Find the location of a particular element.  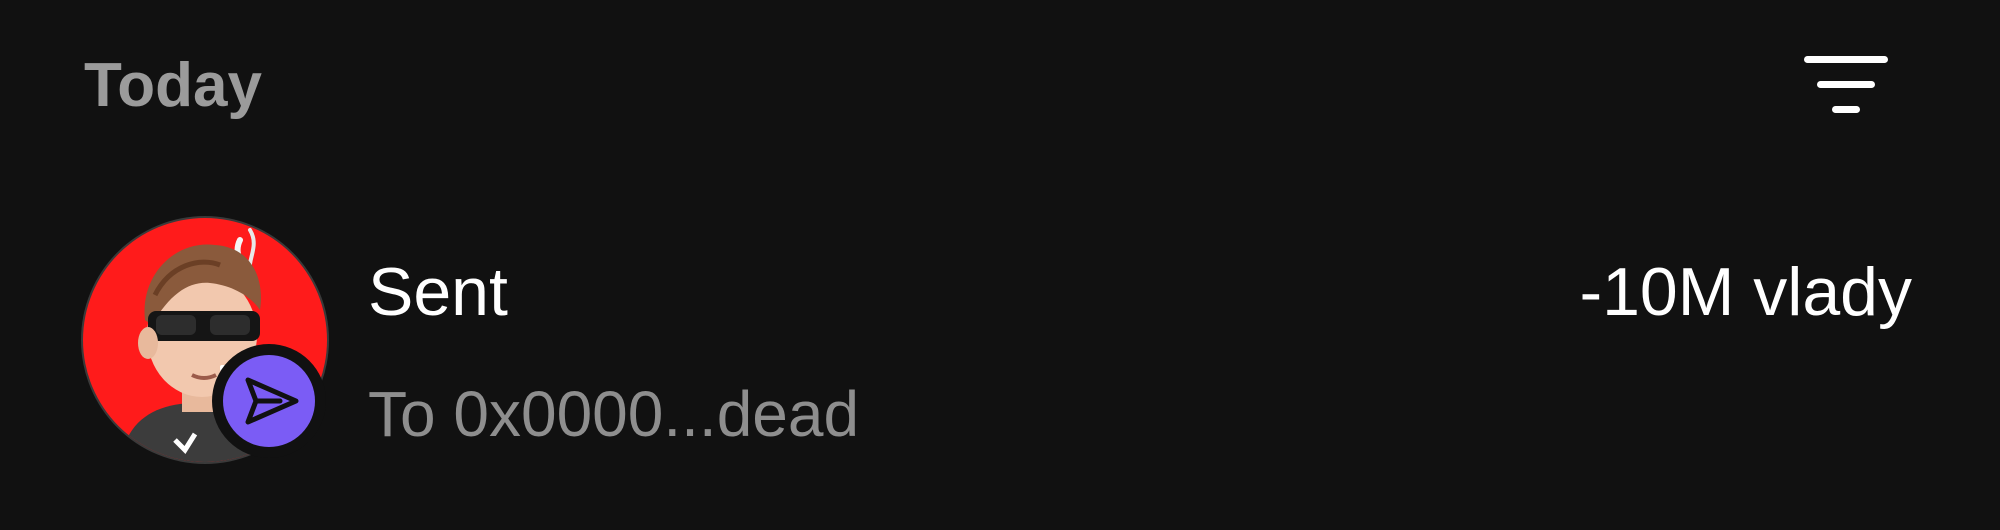

transaction-title: Sent is located at coordinates (438, 292).